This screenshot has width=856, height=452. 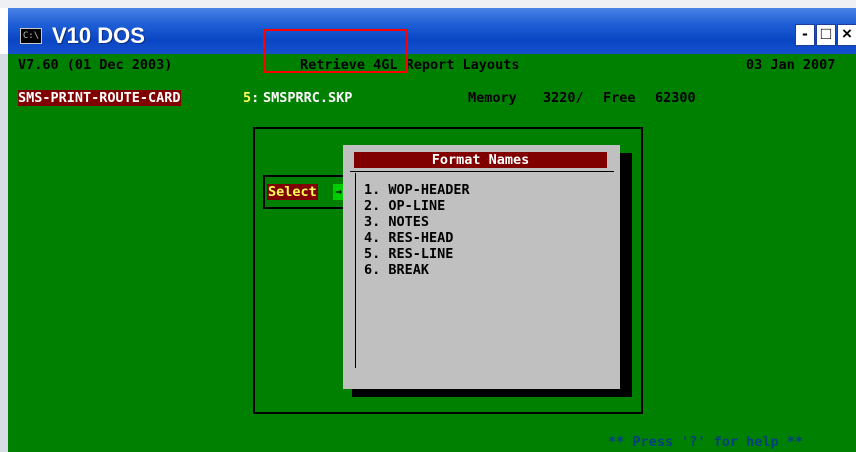 What do you see at coordinates (409, 222) in the screenshot?
I see `list-item-label: NOTES` at bounding box center [409, 222].